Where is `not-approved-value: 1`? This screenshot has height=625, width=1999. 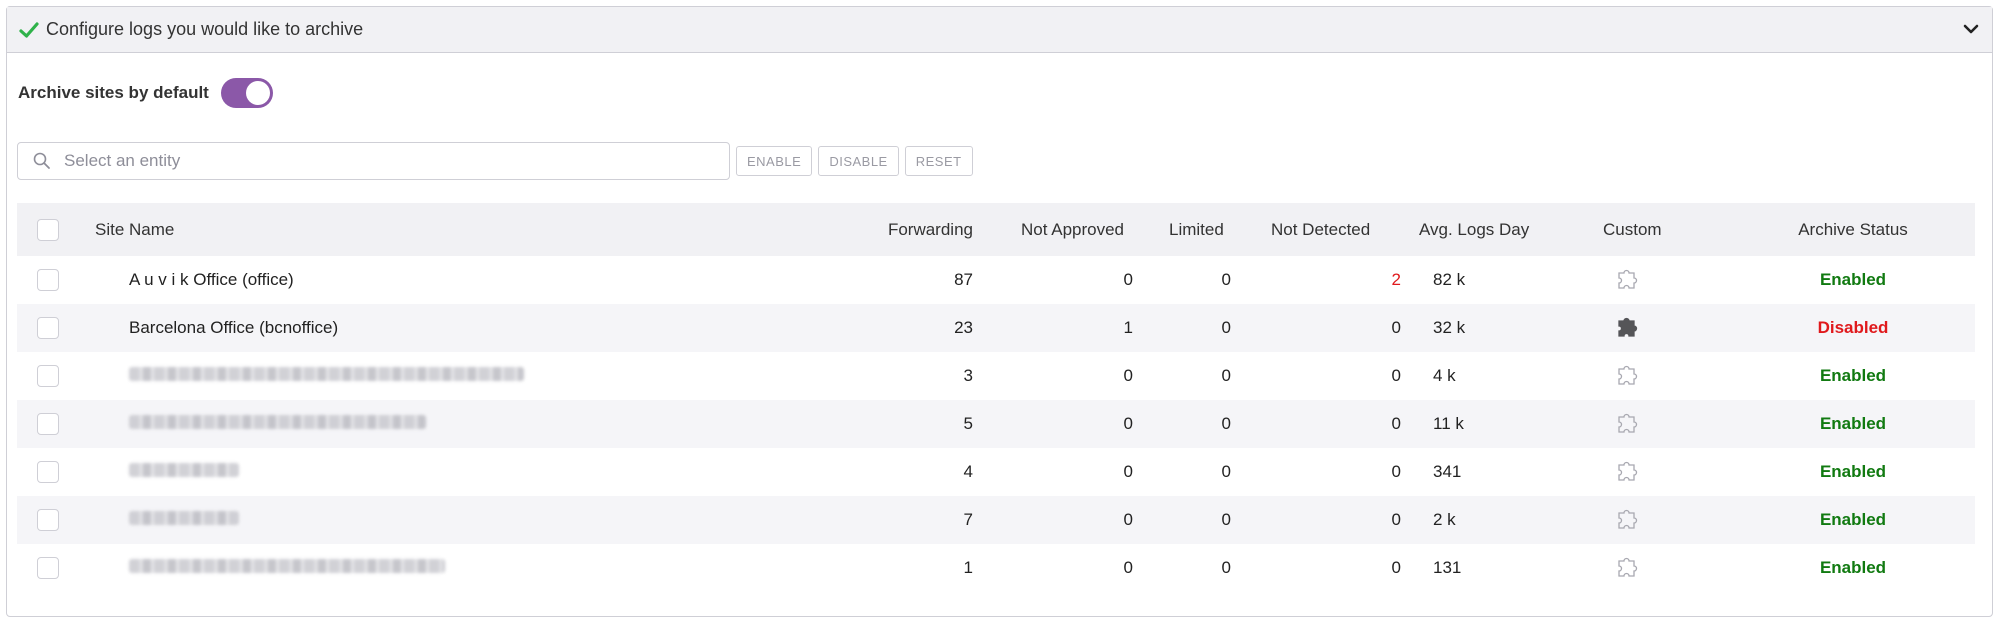 not-approved-value: 1 is located at coordinates (1128, 327).